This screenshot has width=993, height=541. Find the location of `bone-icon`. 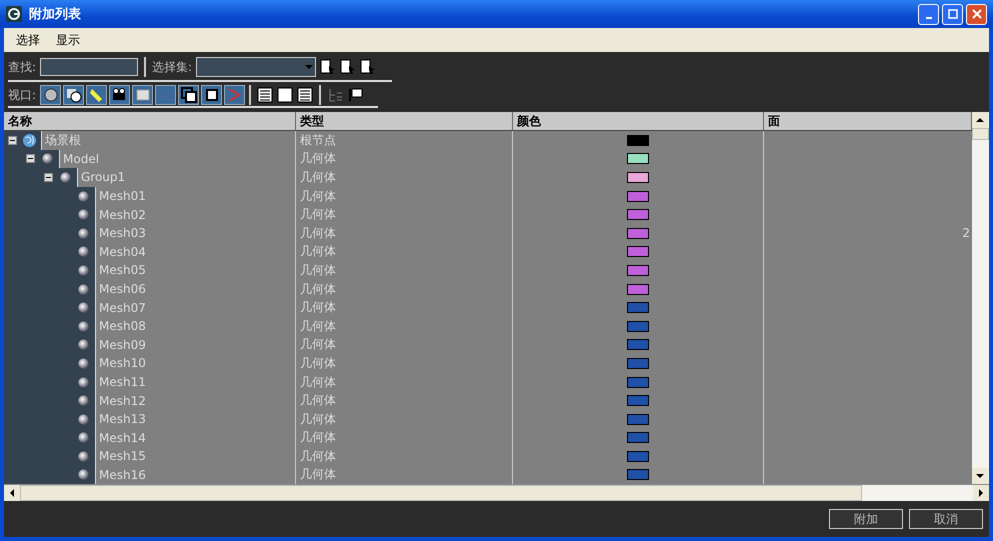

bone-icon is located at coordinates (234, 95).